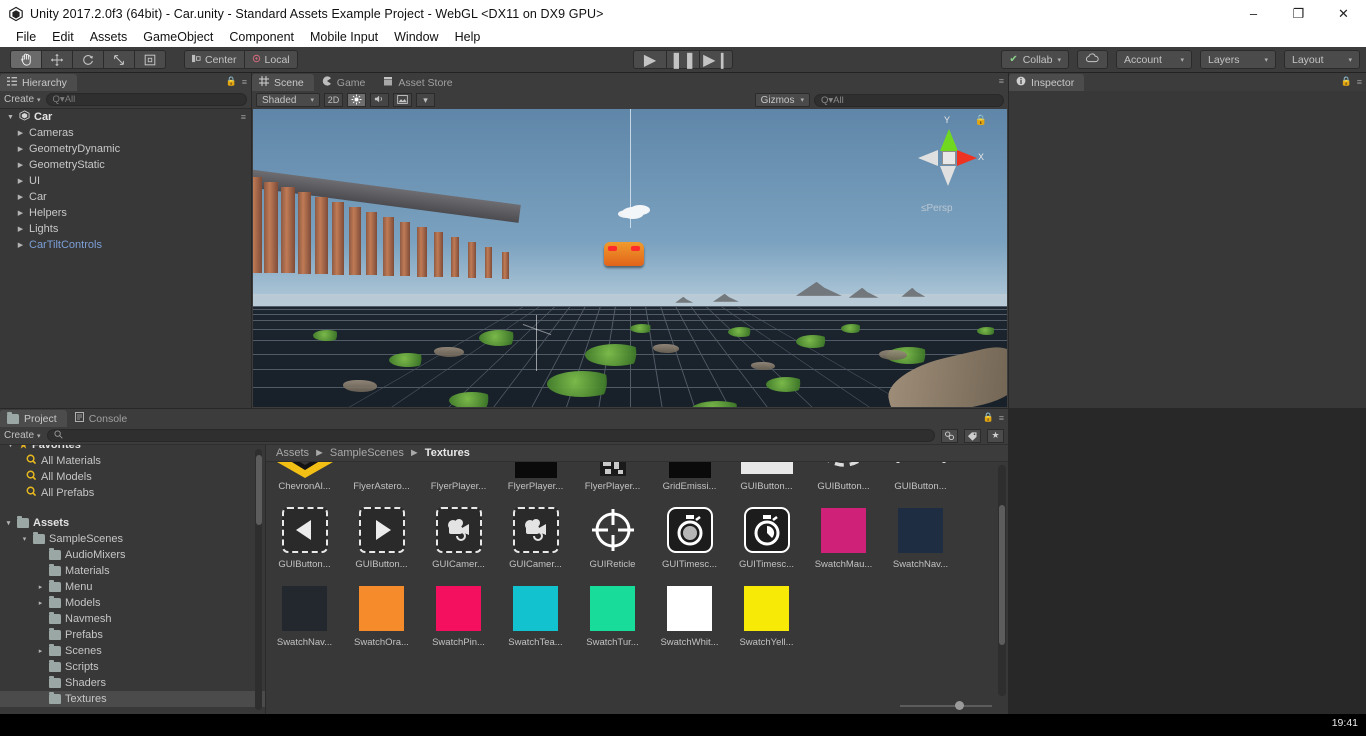 The width and height of the screenshot is (1366, 736). What do you see at coordinates (333, 100) in the screenshot?
I see `toggle-2d-button: 2D` at bounding box center [333, 100].